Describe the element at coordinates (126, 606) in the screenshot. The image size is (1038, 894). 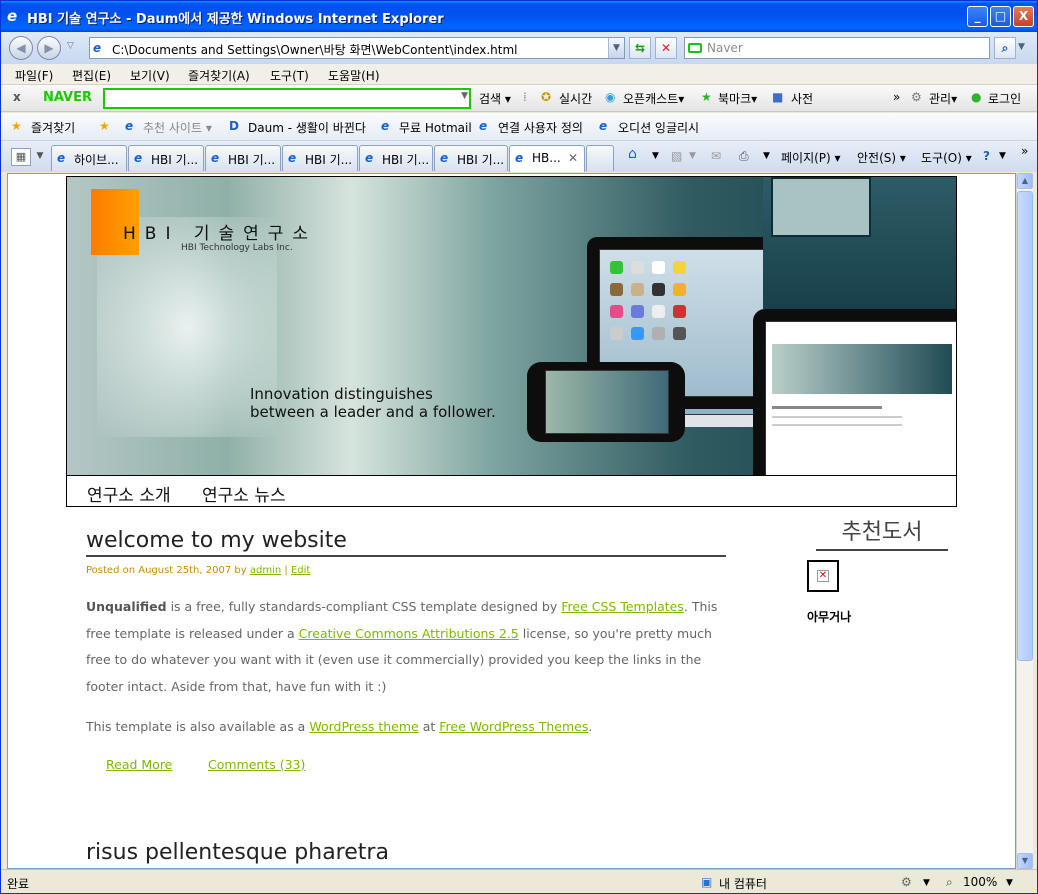
I see `template-name: Unqualified` at that location.